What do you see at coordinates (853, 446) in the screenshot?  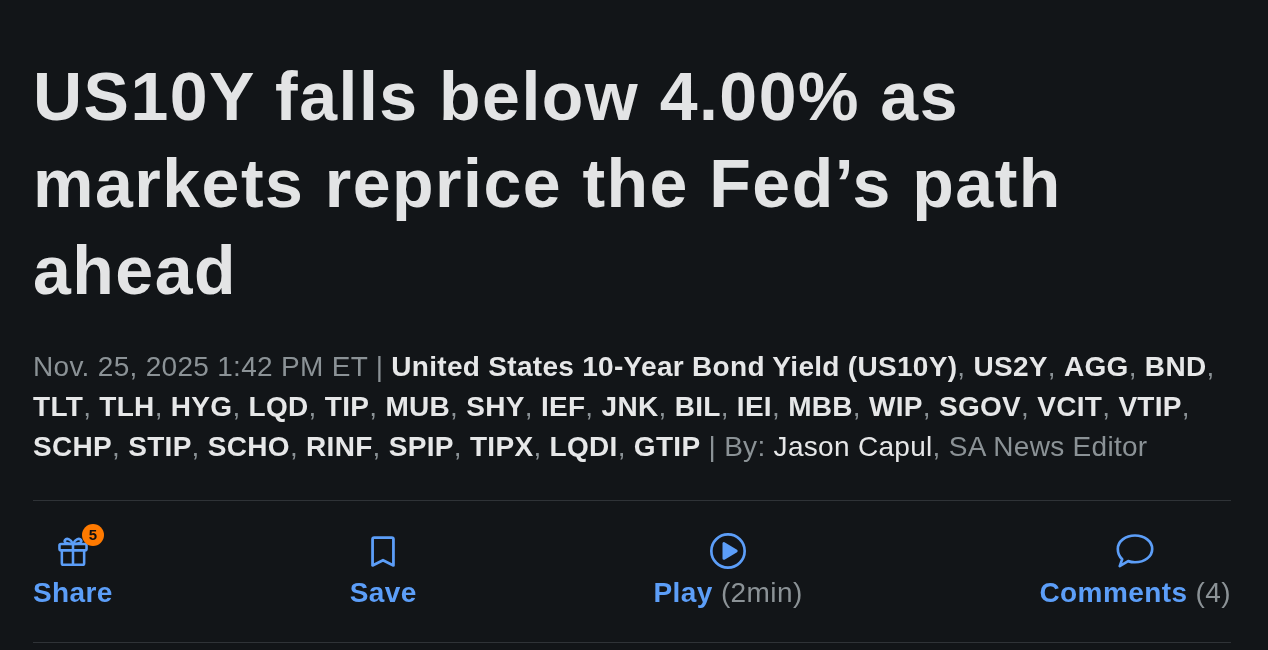 I see `author-link: Jason Capul` at bounding box center [853, 446].